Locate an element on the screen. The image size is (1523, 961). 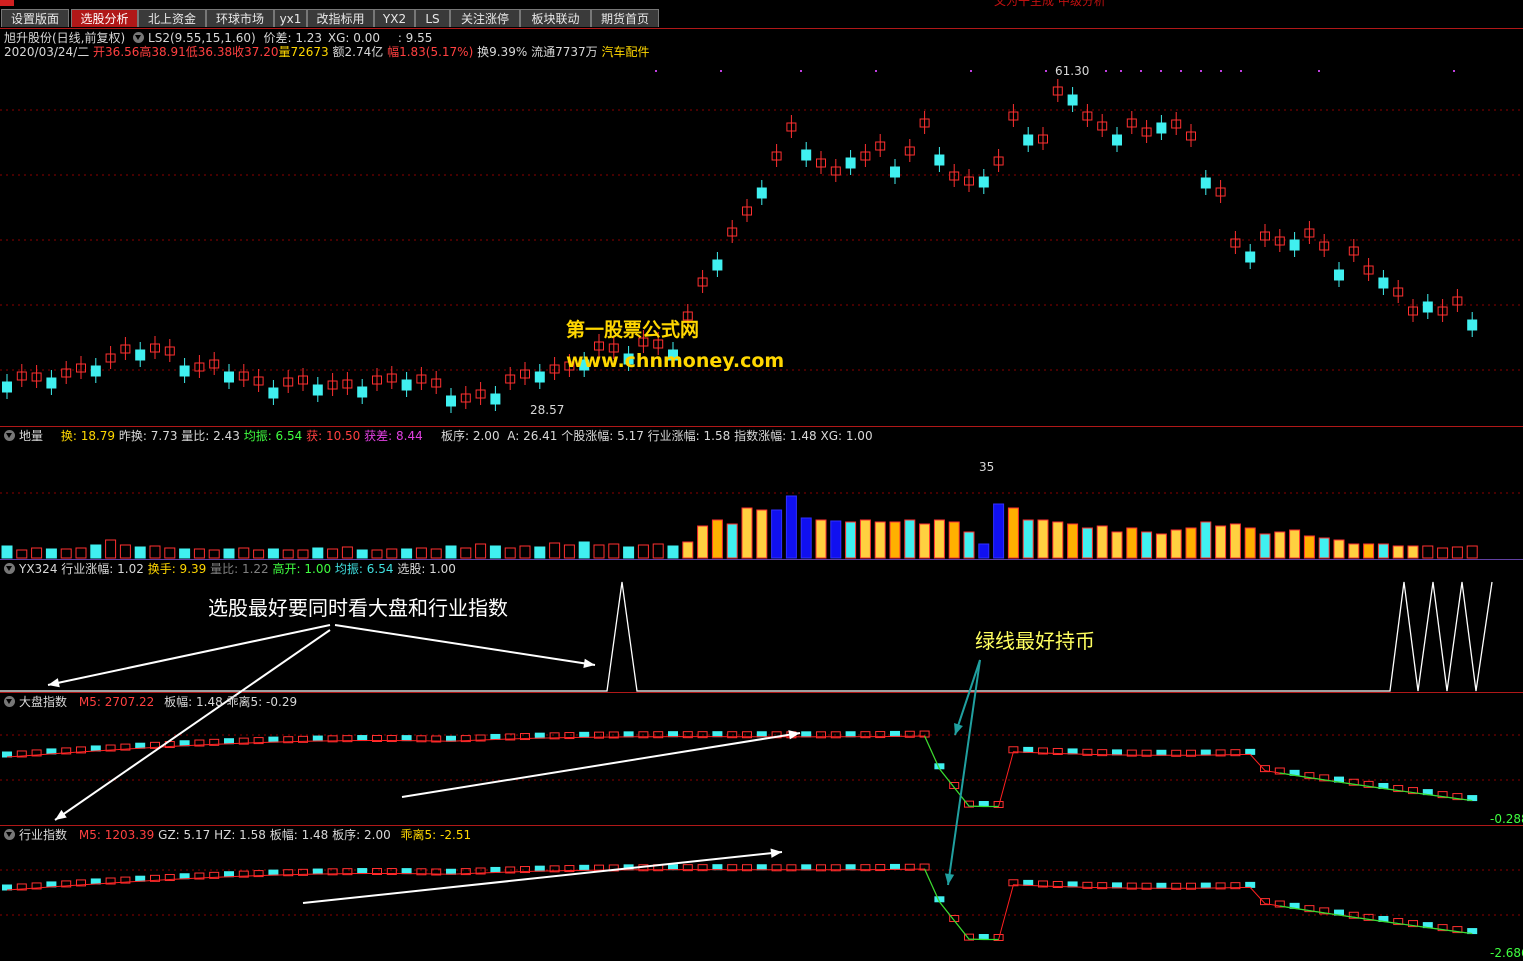
yx-panel-name: YX324 is located at coordinates (38, 569).